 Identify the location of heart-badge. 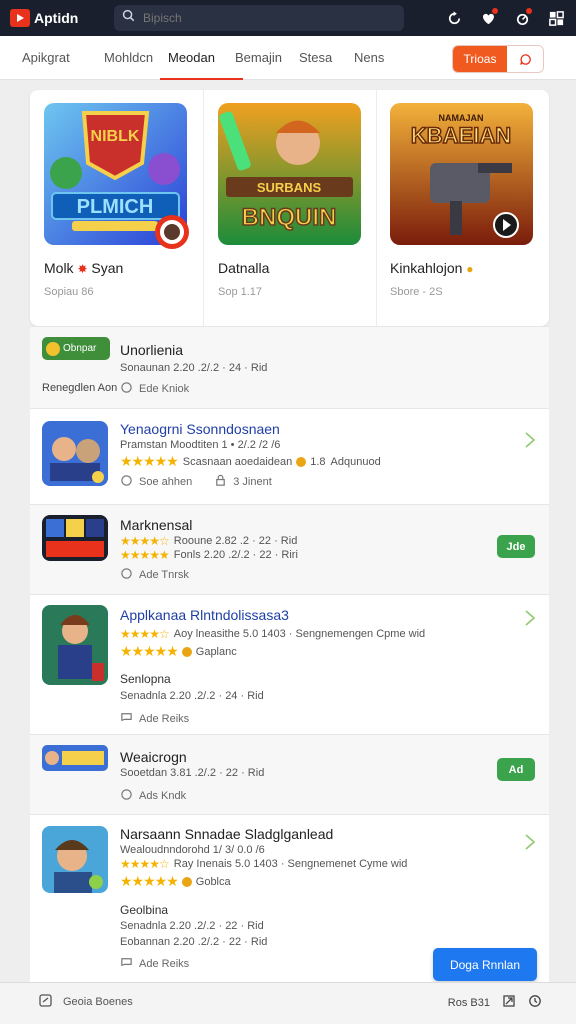
(495, 11).